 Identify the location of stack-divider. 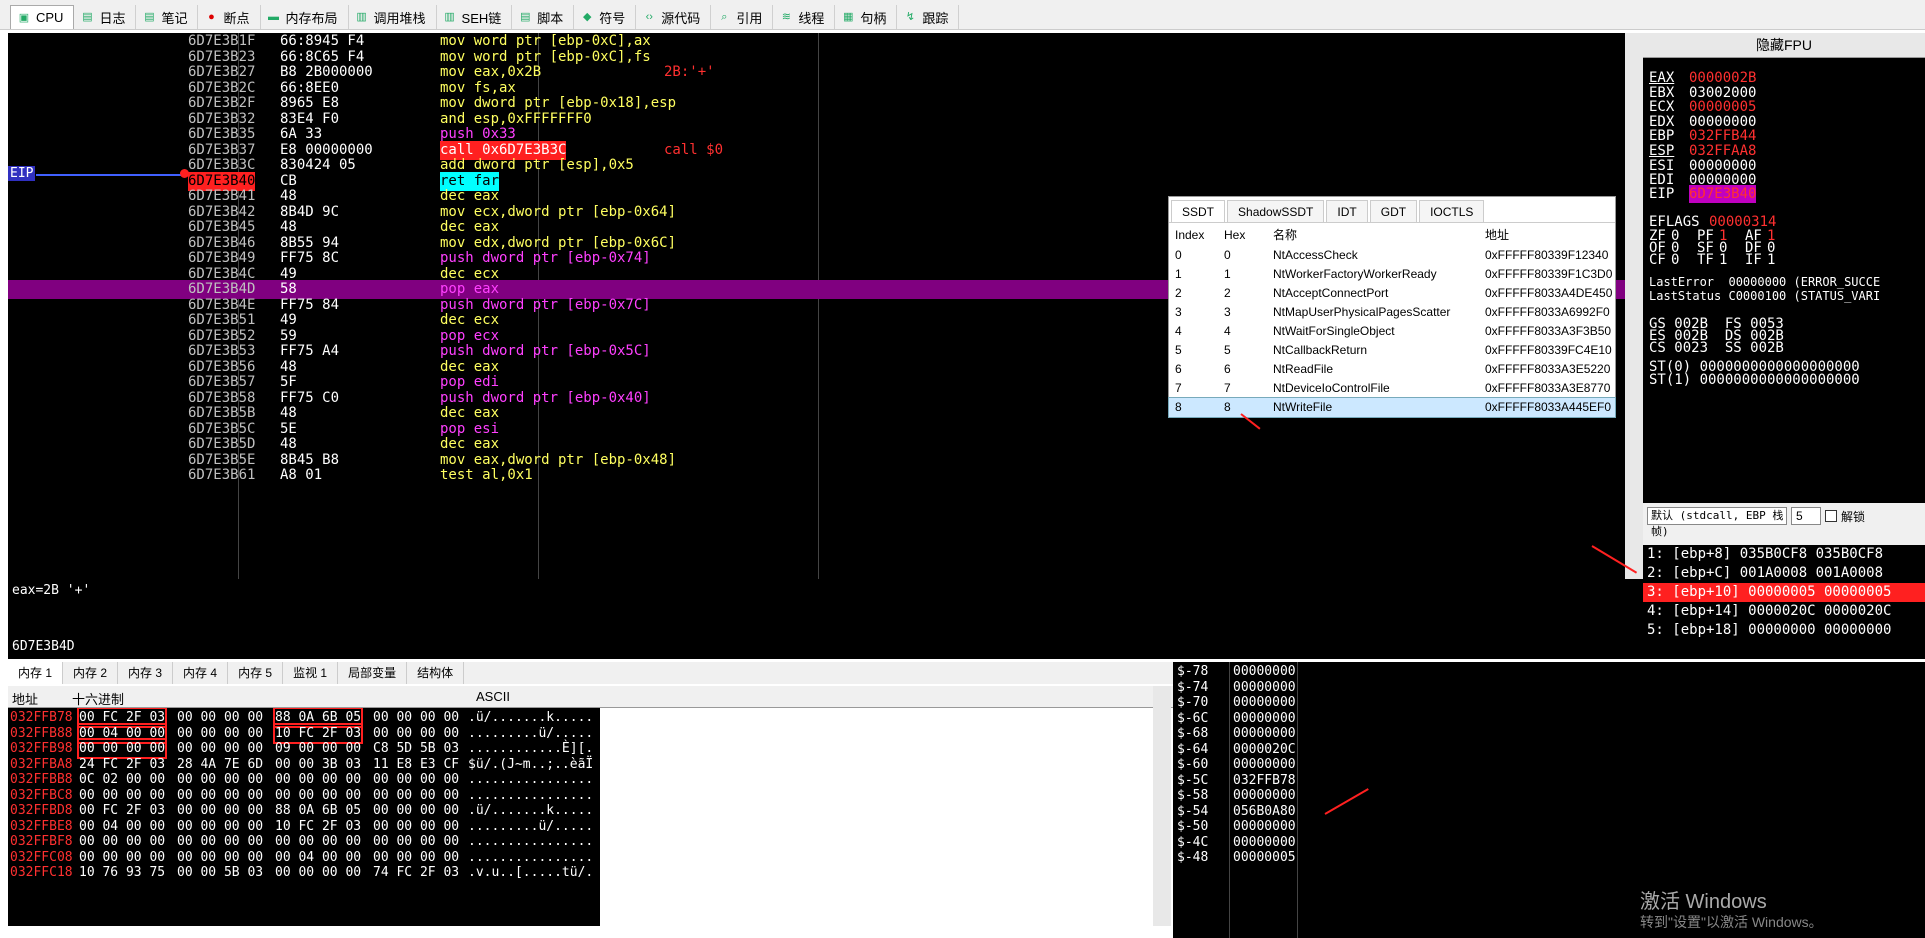
(1229, 800).